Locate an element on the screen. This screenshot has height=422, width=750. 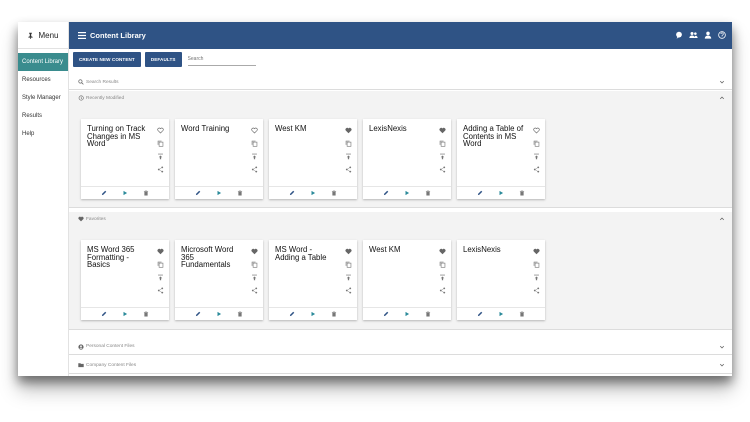
recently-modified-header: Recently Modified is located at coordinates (400, 98).